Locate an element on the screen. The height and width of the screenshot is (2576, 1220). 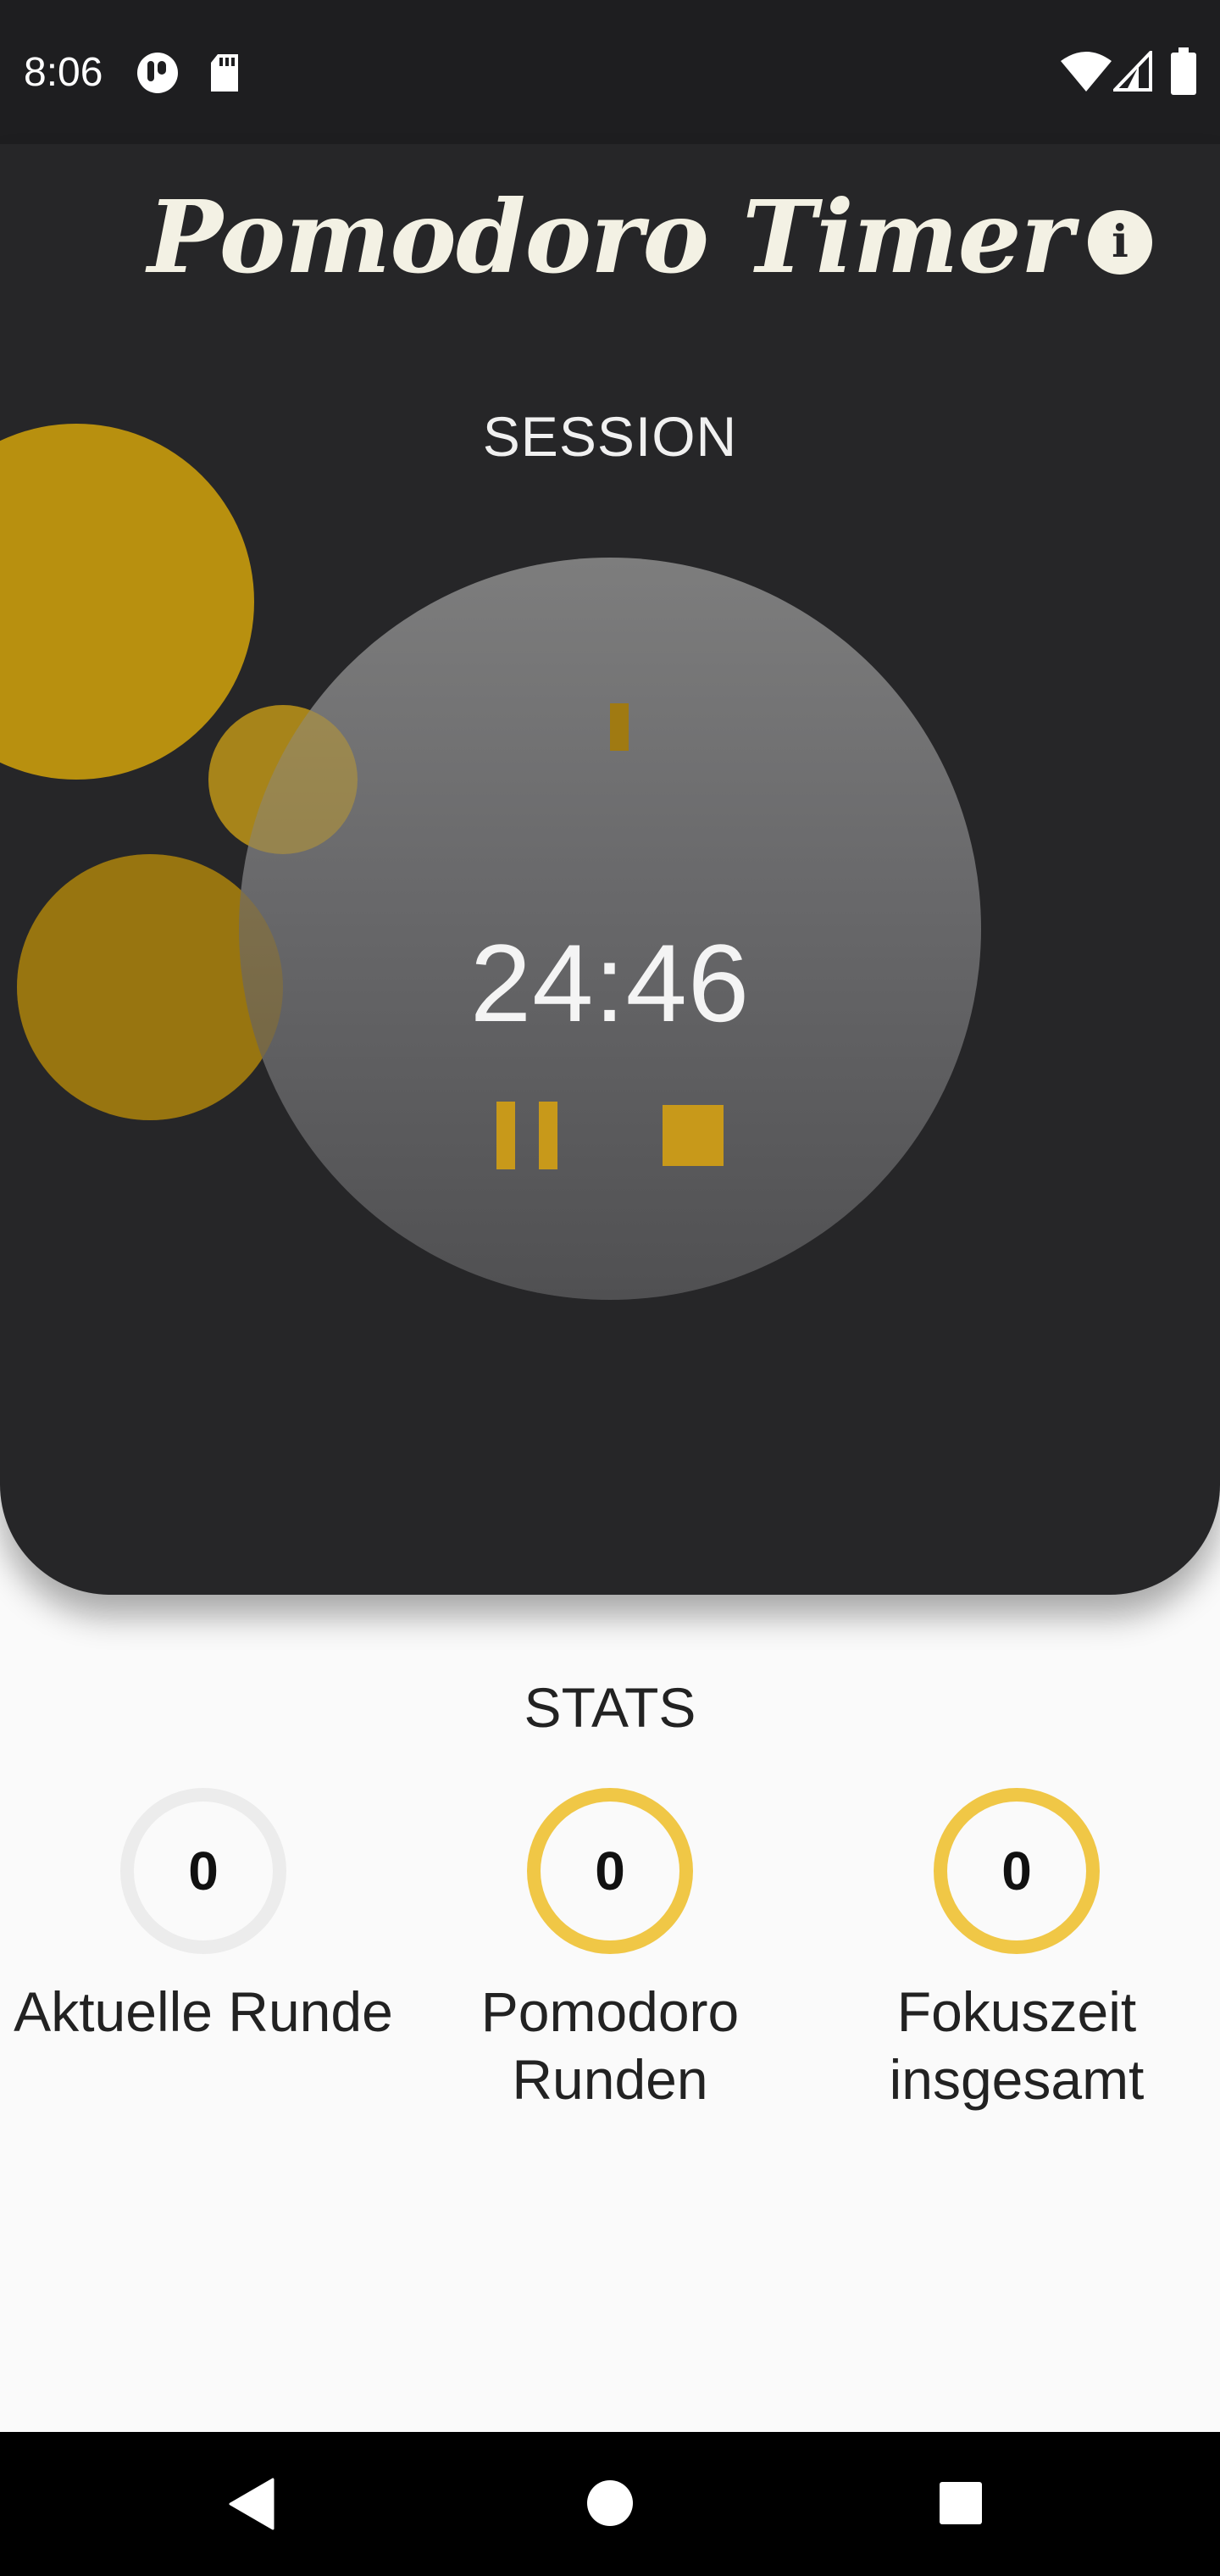
stat-current-round-circle: 0 is located at coordinates (203, 1871).